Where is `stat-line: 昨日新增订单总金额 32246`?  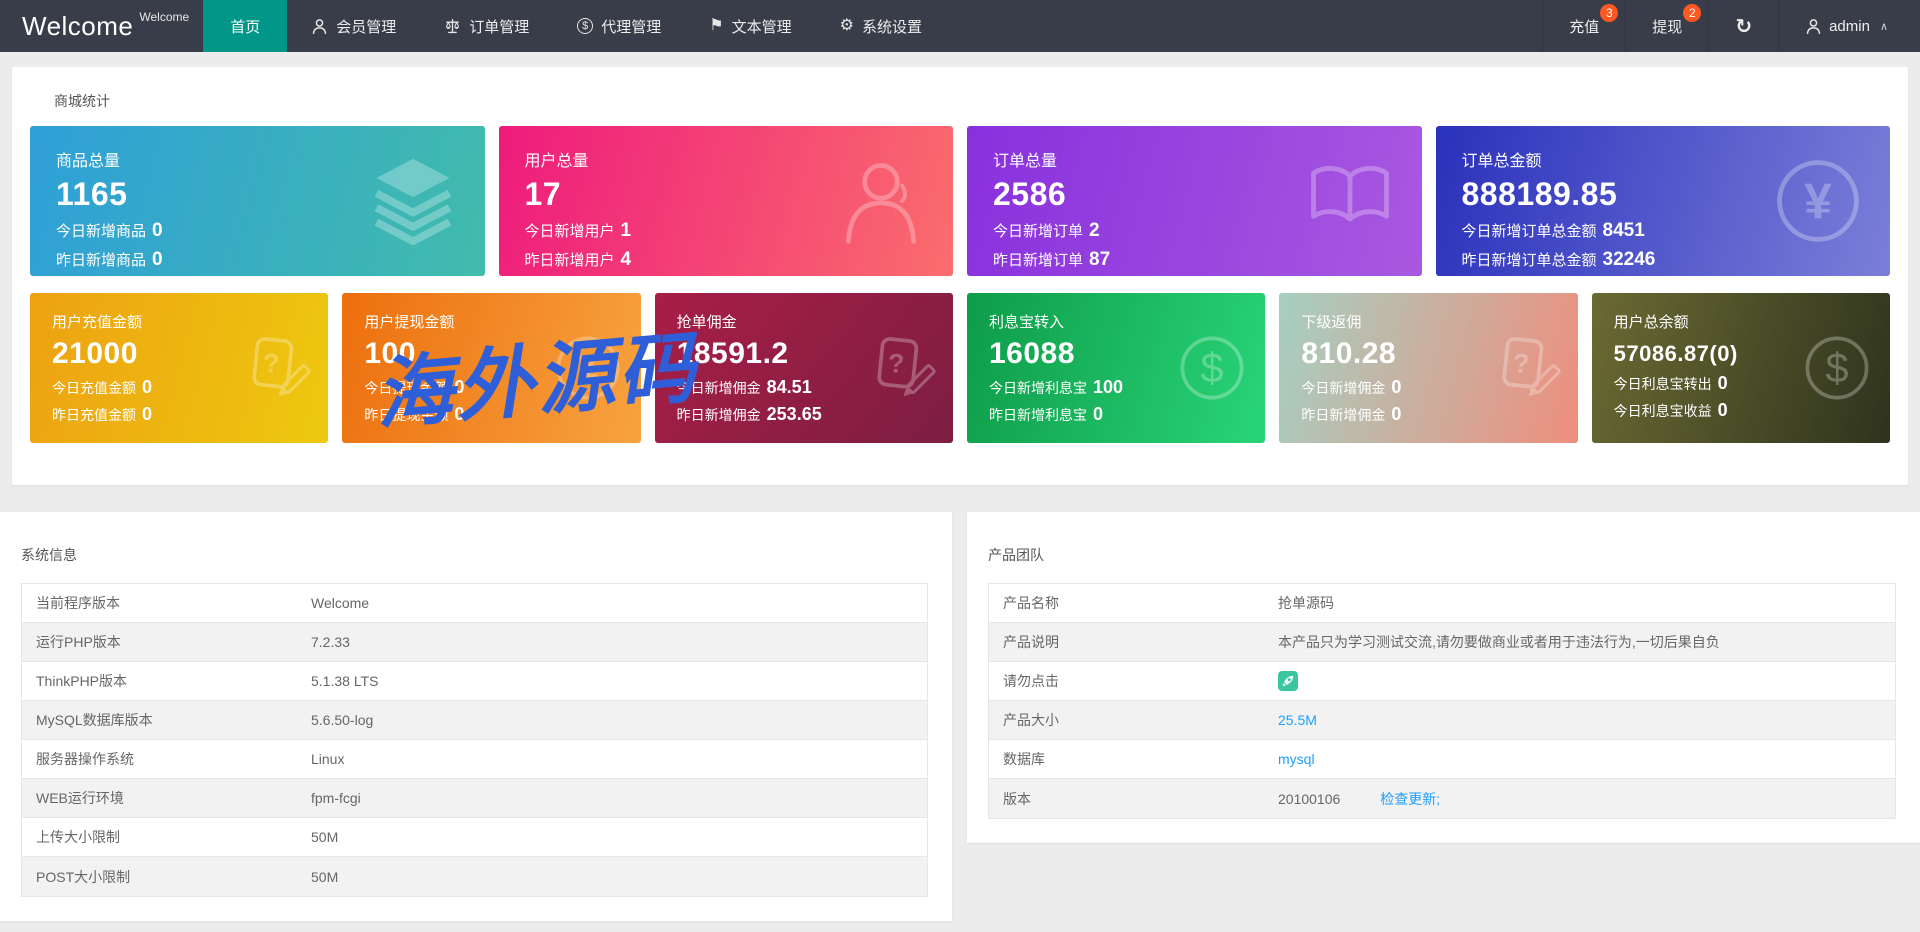
stat-line: 昨日新增订单总金额 32246 is located at coordinates (1558, 259).